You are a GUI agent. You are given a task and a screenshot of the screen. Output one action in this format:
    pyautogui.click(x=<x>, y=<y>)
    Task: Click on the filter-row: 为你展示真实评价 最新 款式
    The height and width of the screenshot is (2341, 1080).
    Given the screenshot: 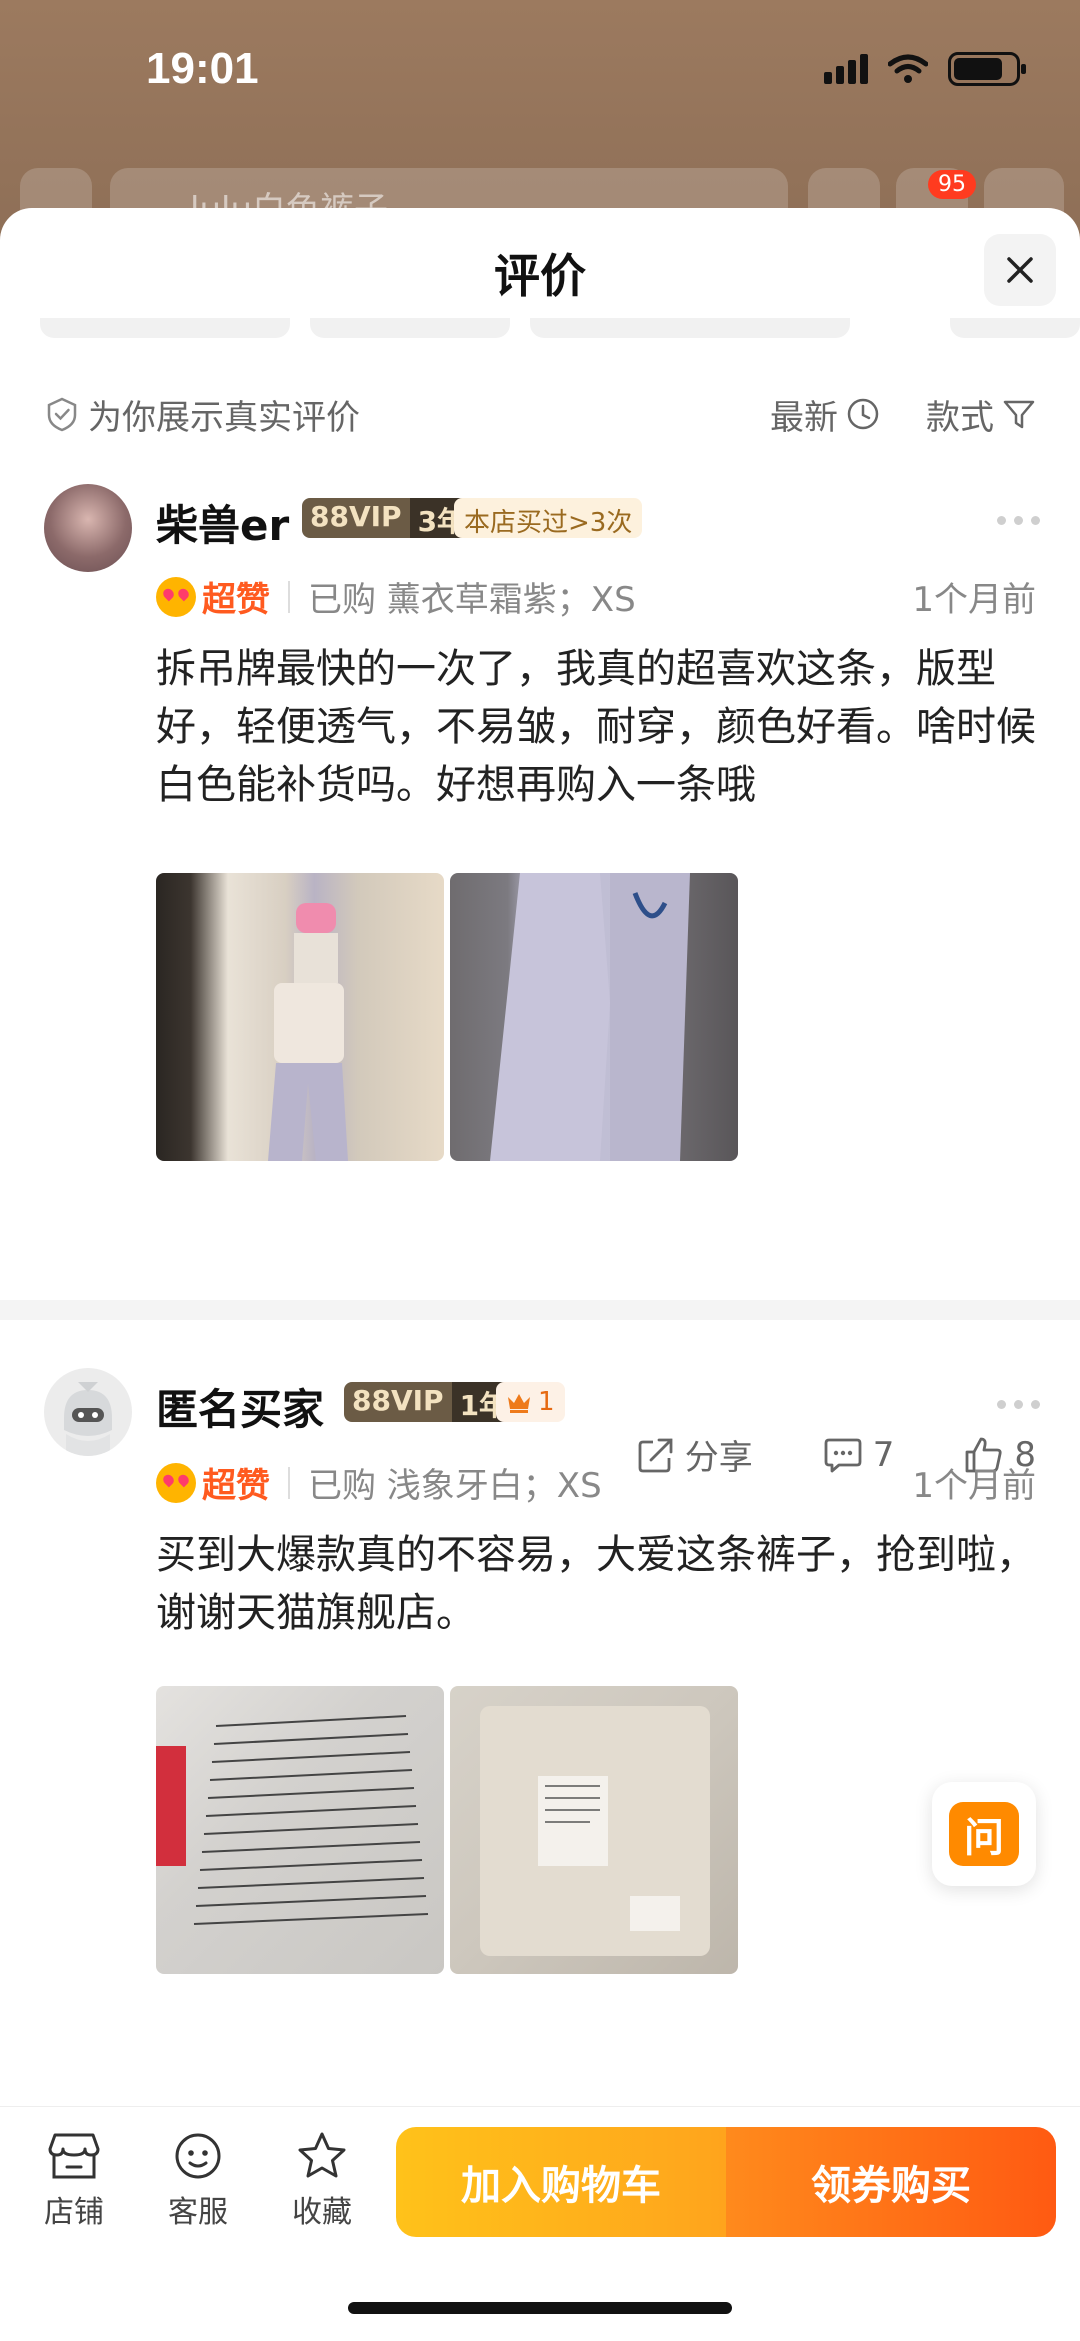 What is the action you would take?
    pyautogui.click(x=540, y=414)
    